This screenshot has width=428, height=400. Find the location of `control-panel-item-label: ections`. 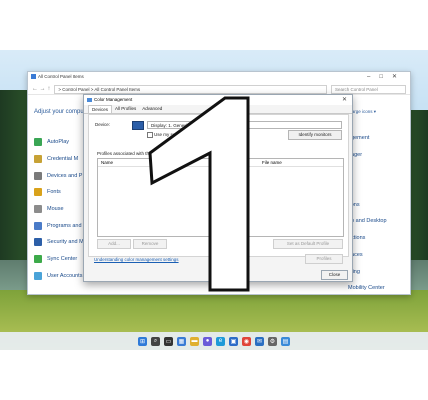

control-panel-item-label: ections is located at coordinates (367, 242).